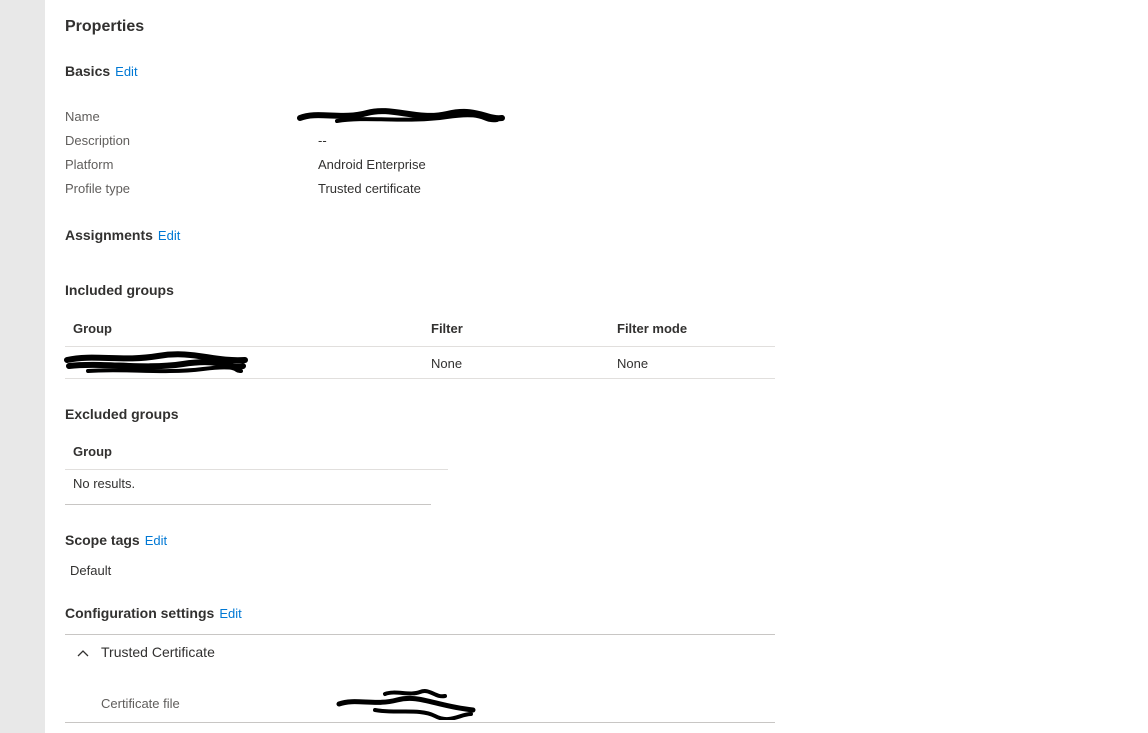  What do you see at coordinates (156, 540) in the screenshot?
I see `scope-tags-edit-link: Edit` at bounding box center [156, 540].